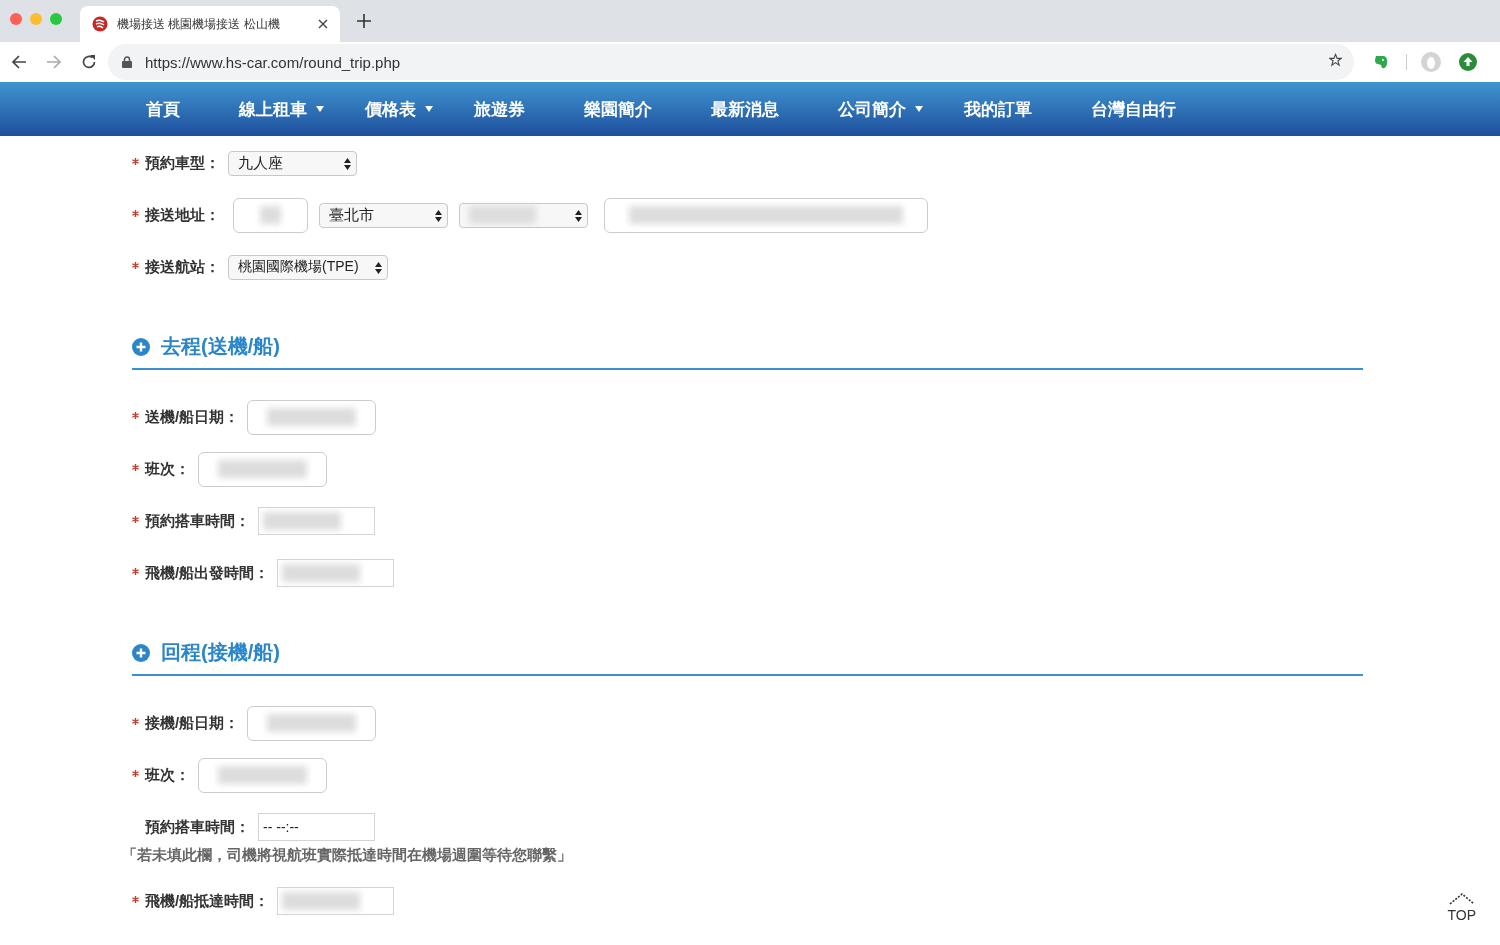 The image size is (1500, 945). Describe the element at coordinates (1335, 60) in the screenshot. I see `star-icon` at that location.